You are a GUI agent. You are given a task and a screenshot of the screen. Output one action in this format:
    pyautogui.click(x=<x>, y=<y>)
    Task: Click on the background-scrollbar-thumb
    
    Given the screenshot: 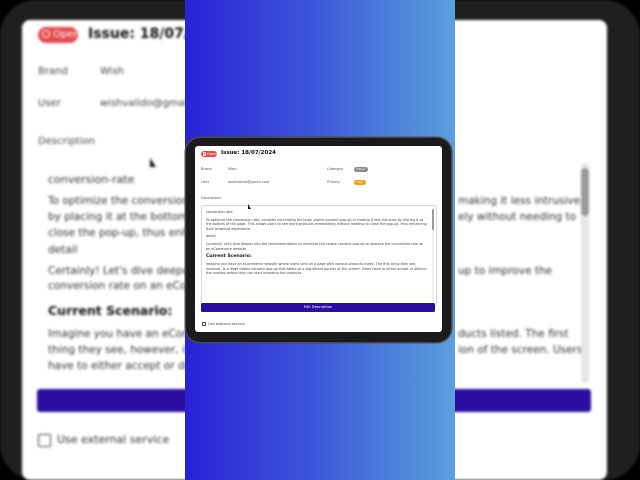 What is the action you would take?
    pyautogui.click(x=585, y=192)
    